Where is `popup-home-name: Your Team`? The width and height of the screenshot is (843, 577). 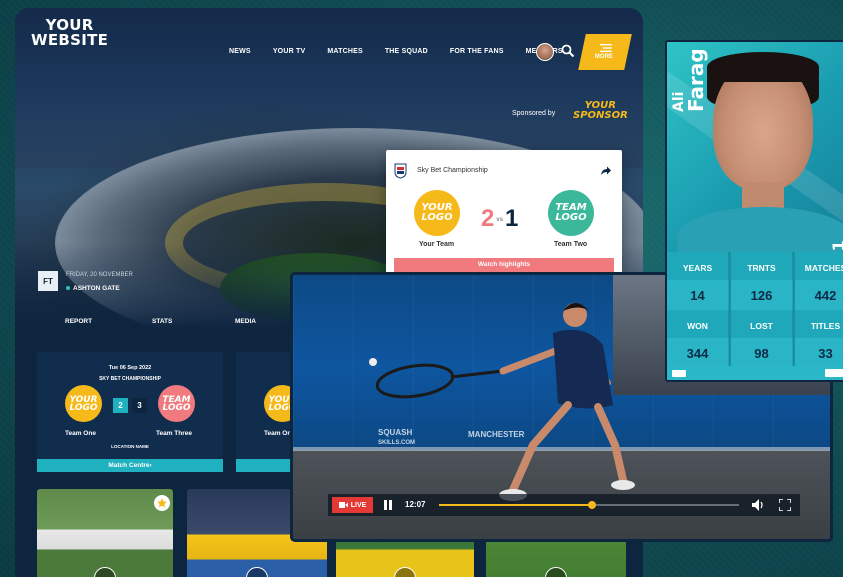 popup-home-name: Your Team is located at coordinates (437, 244).